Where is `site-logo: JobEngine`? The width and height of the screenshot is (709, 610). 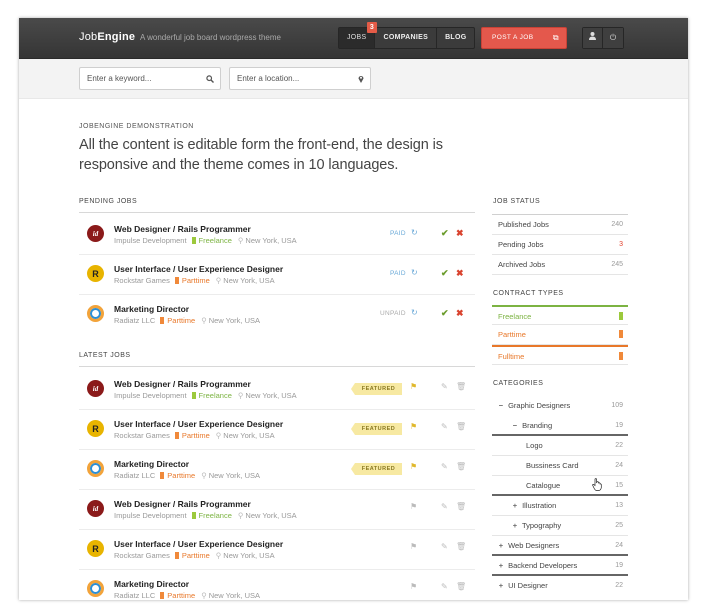 site-logo: JobEngine is located at coordinates (107, 37).